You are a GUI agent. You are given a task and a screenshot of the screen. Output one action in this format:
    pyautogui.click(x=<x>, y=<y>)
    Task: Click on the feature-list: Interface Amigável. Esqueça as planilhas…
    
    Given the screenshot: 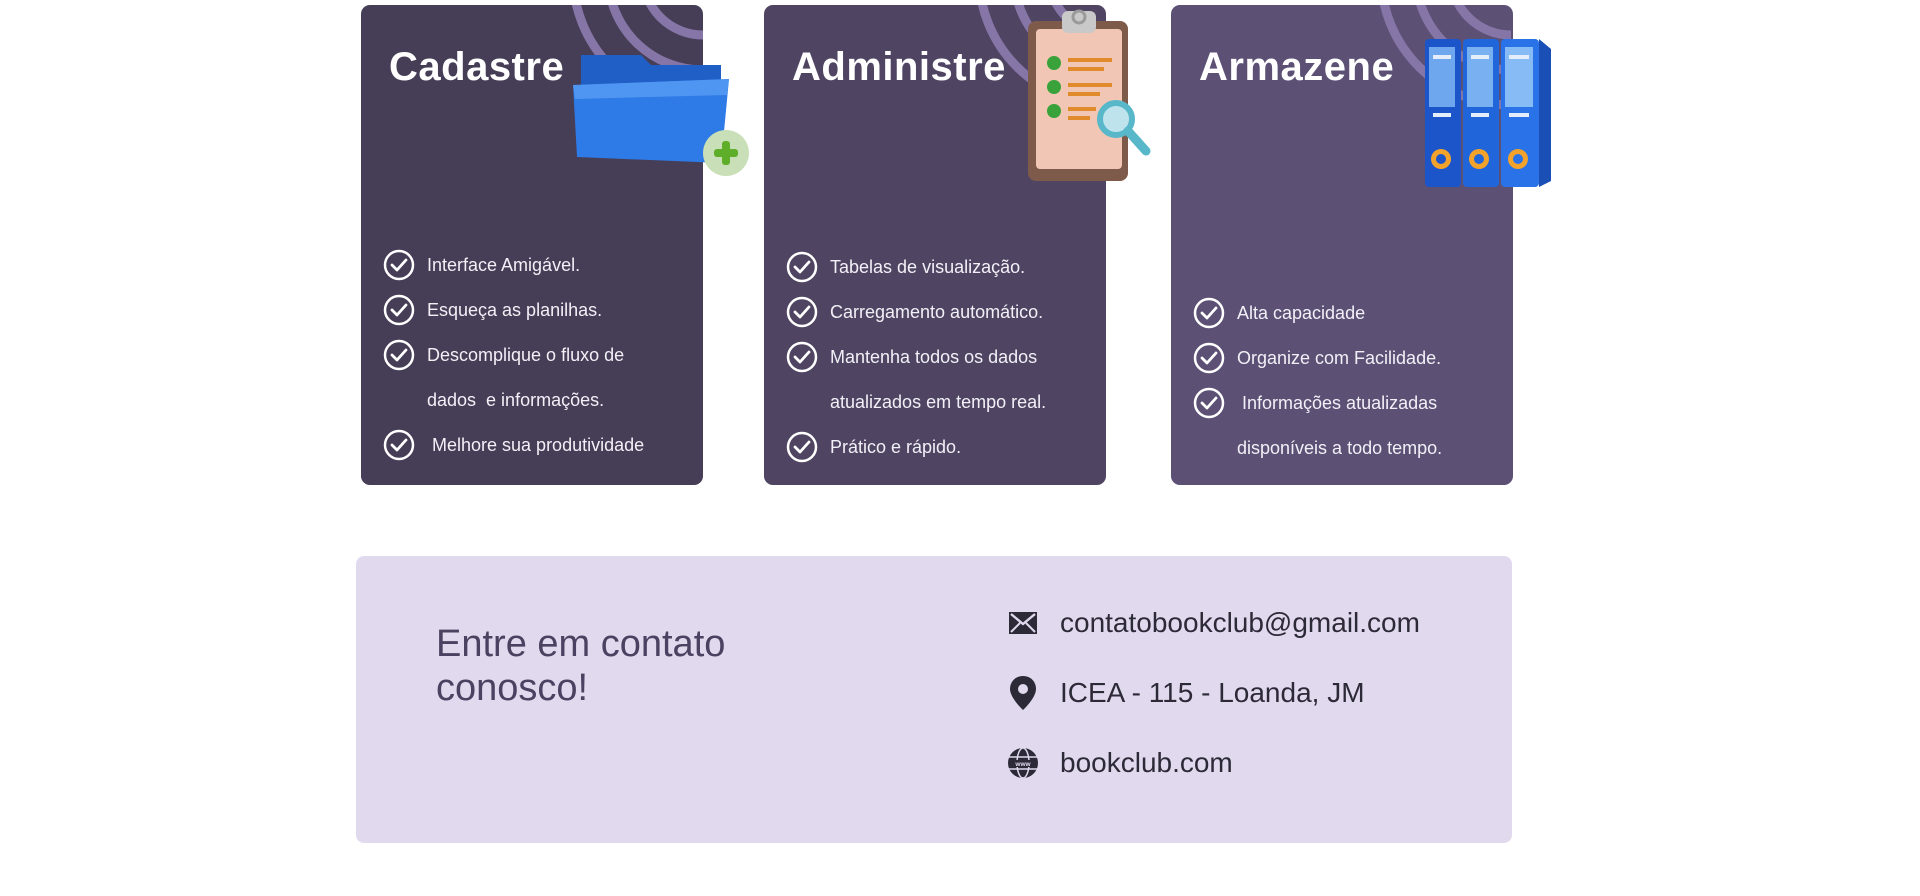 What is the action you would take?
    pyautogui.click(x=538, y=355)
    